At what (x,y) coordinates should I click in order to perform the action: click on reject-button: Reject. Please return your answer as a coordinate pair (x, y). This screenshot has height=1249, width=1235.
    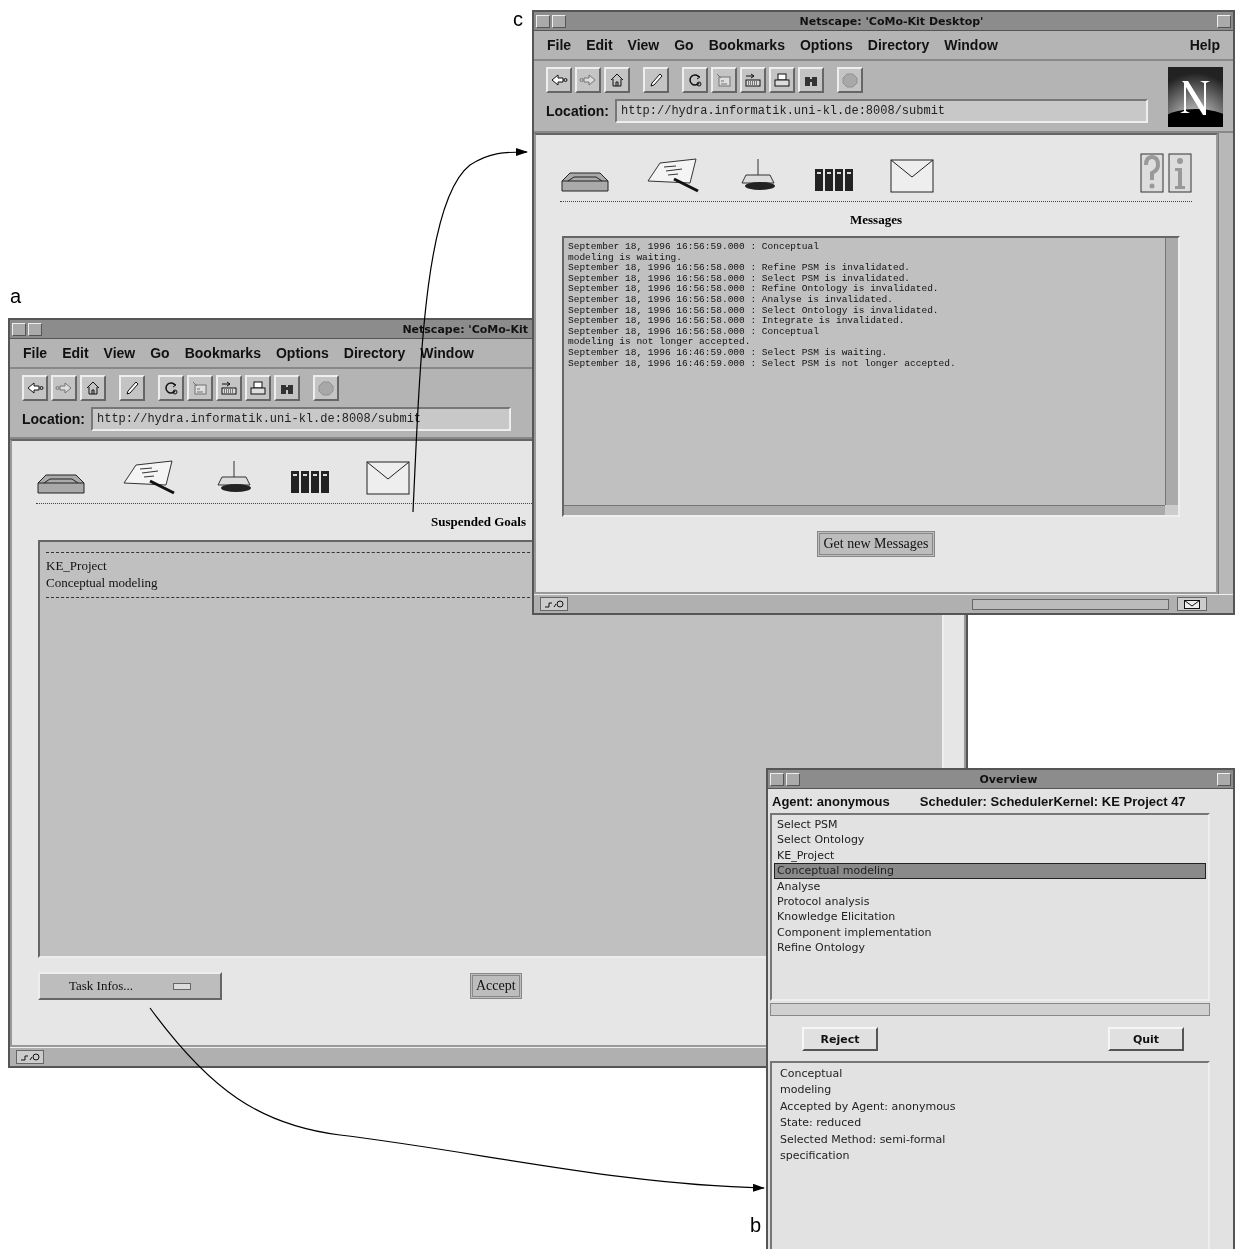
    Looking at the image, I should click on (840, 1039).